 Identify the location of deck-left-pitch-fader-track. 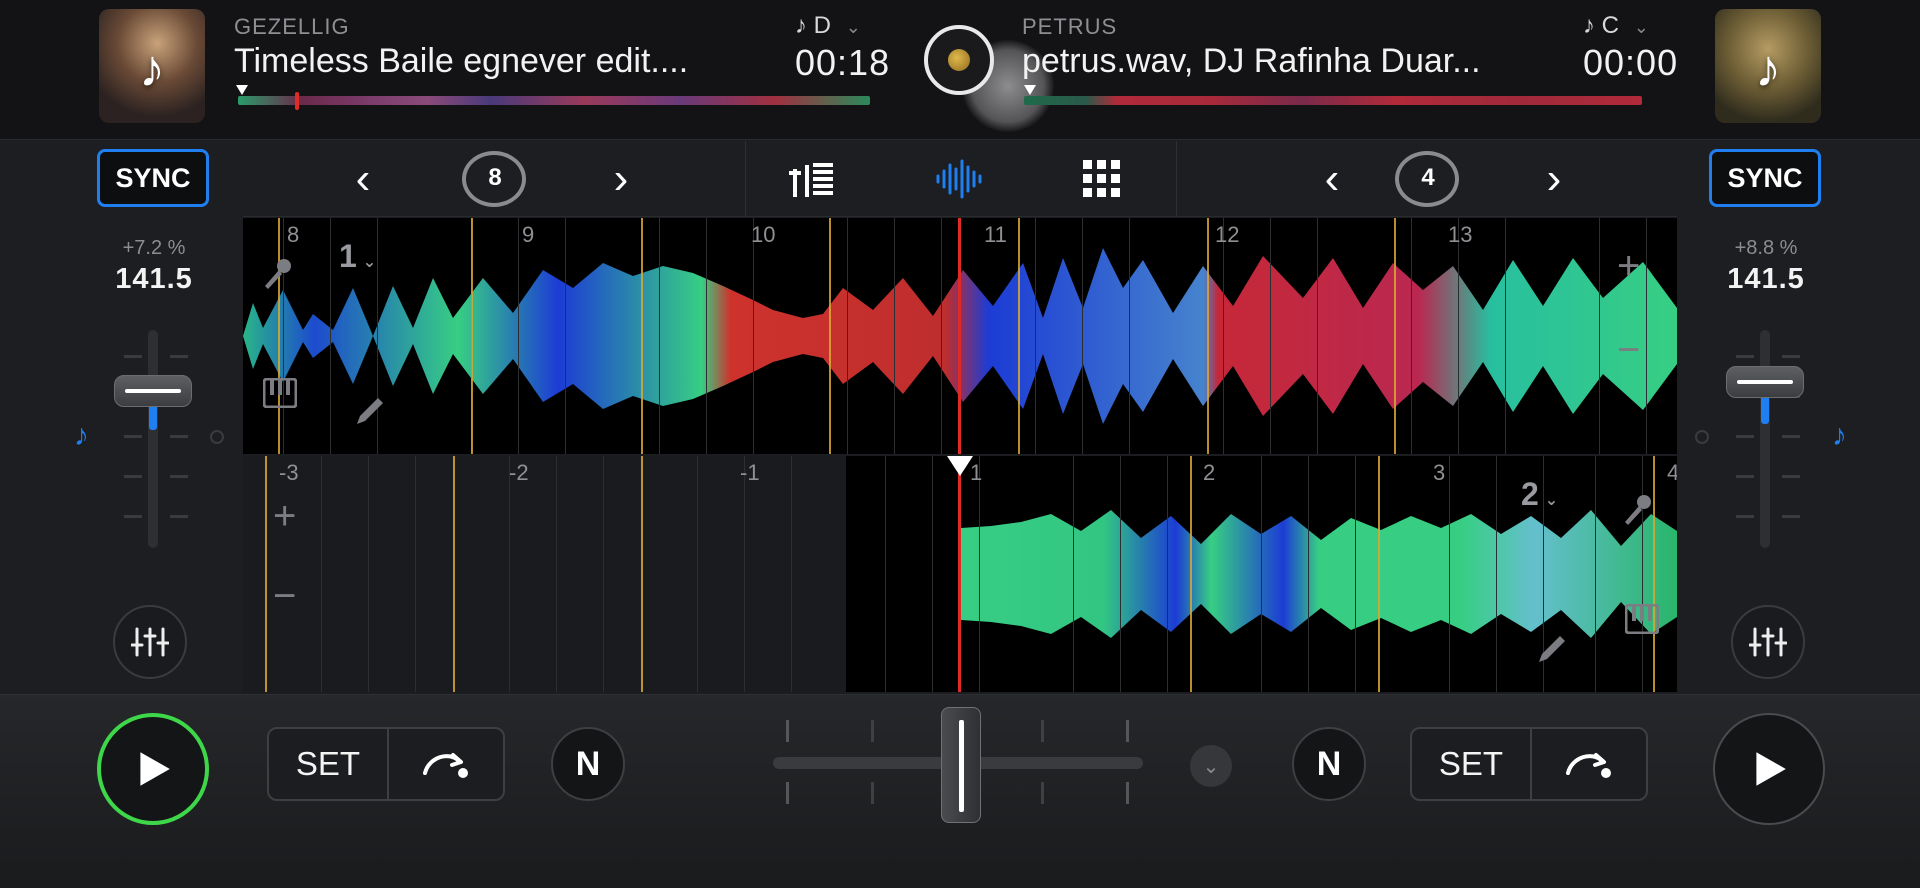
(153, 439).